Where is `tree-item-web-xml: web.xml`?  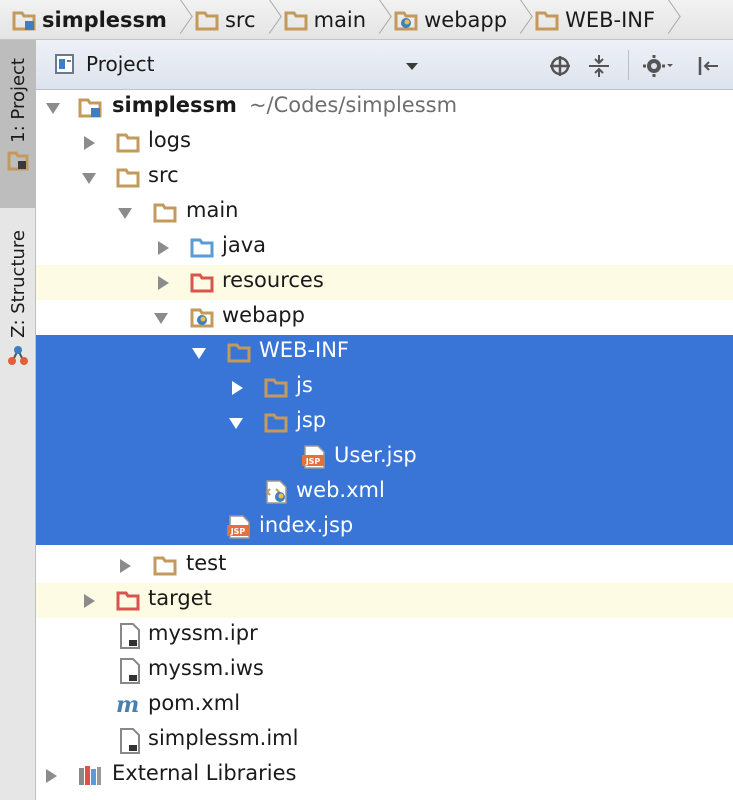 tree-item-web-xml: web.xml is located at coordinates (384, 492).